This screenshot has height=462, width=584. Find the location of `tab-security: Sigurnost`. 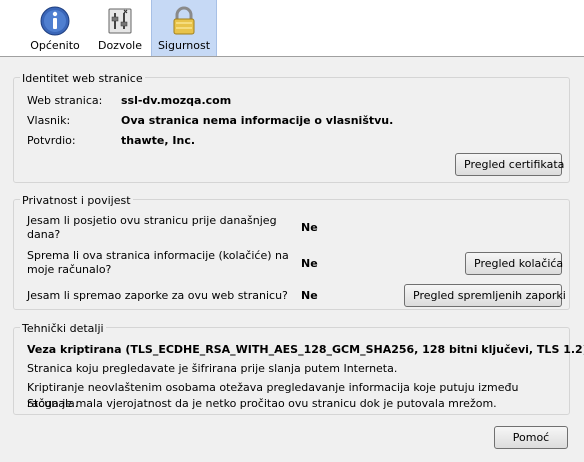

tab-security: Sigurnost is located at coordinates (184, 28).